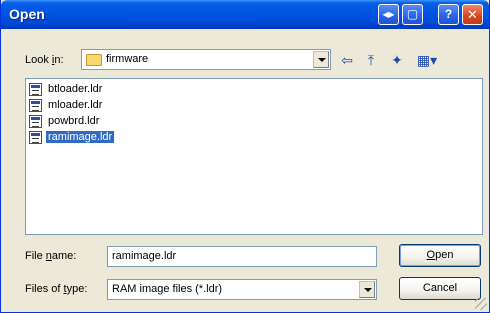 The height and width of the screenshot is (313, 490). Describe the element at coordinates (388, 14) in the screenshot. I see `context-help-icon: ◂▸` at that location.